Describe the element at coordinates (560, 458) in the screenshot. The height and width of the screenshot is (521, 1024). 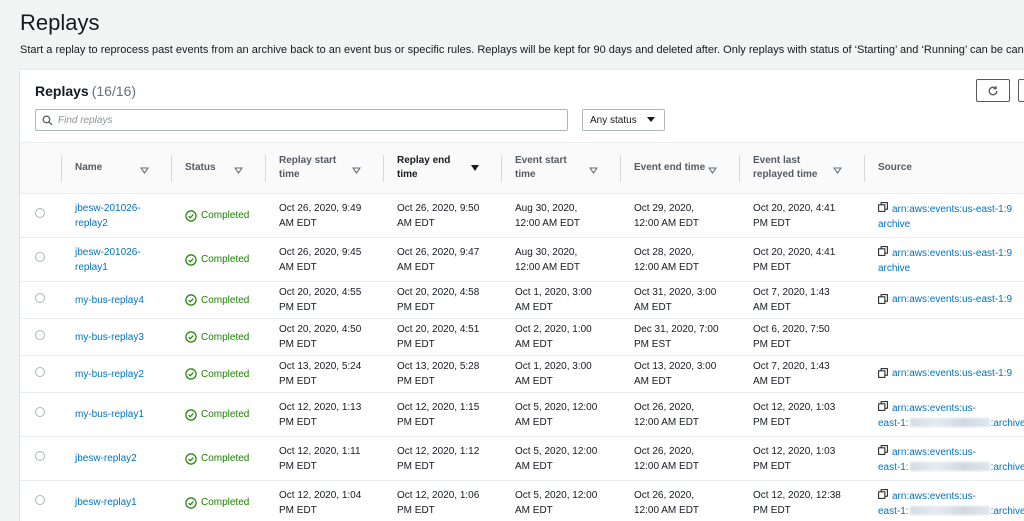
I see `event-start-time-cell: Oct 5, 2020, 12:00 AM EDT` at that location.